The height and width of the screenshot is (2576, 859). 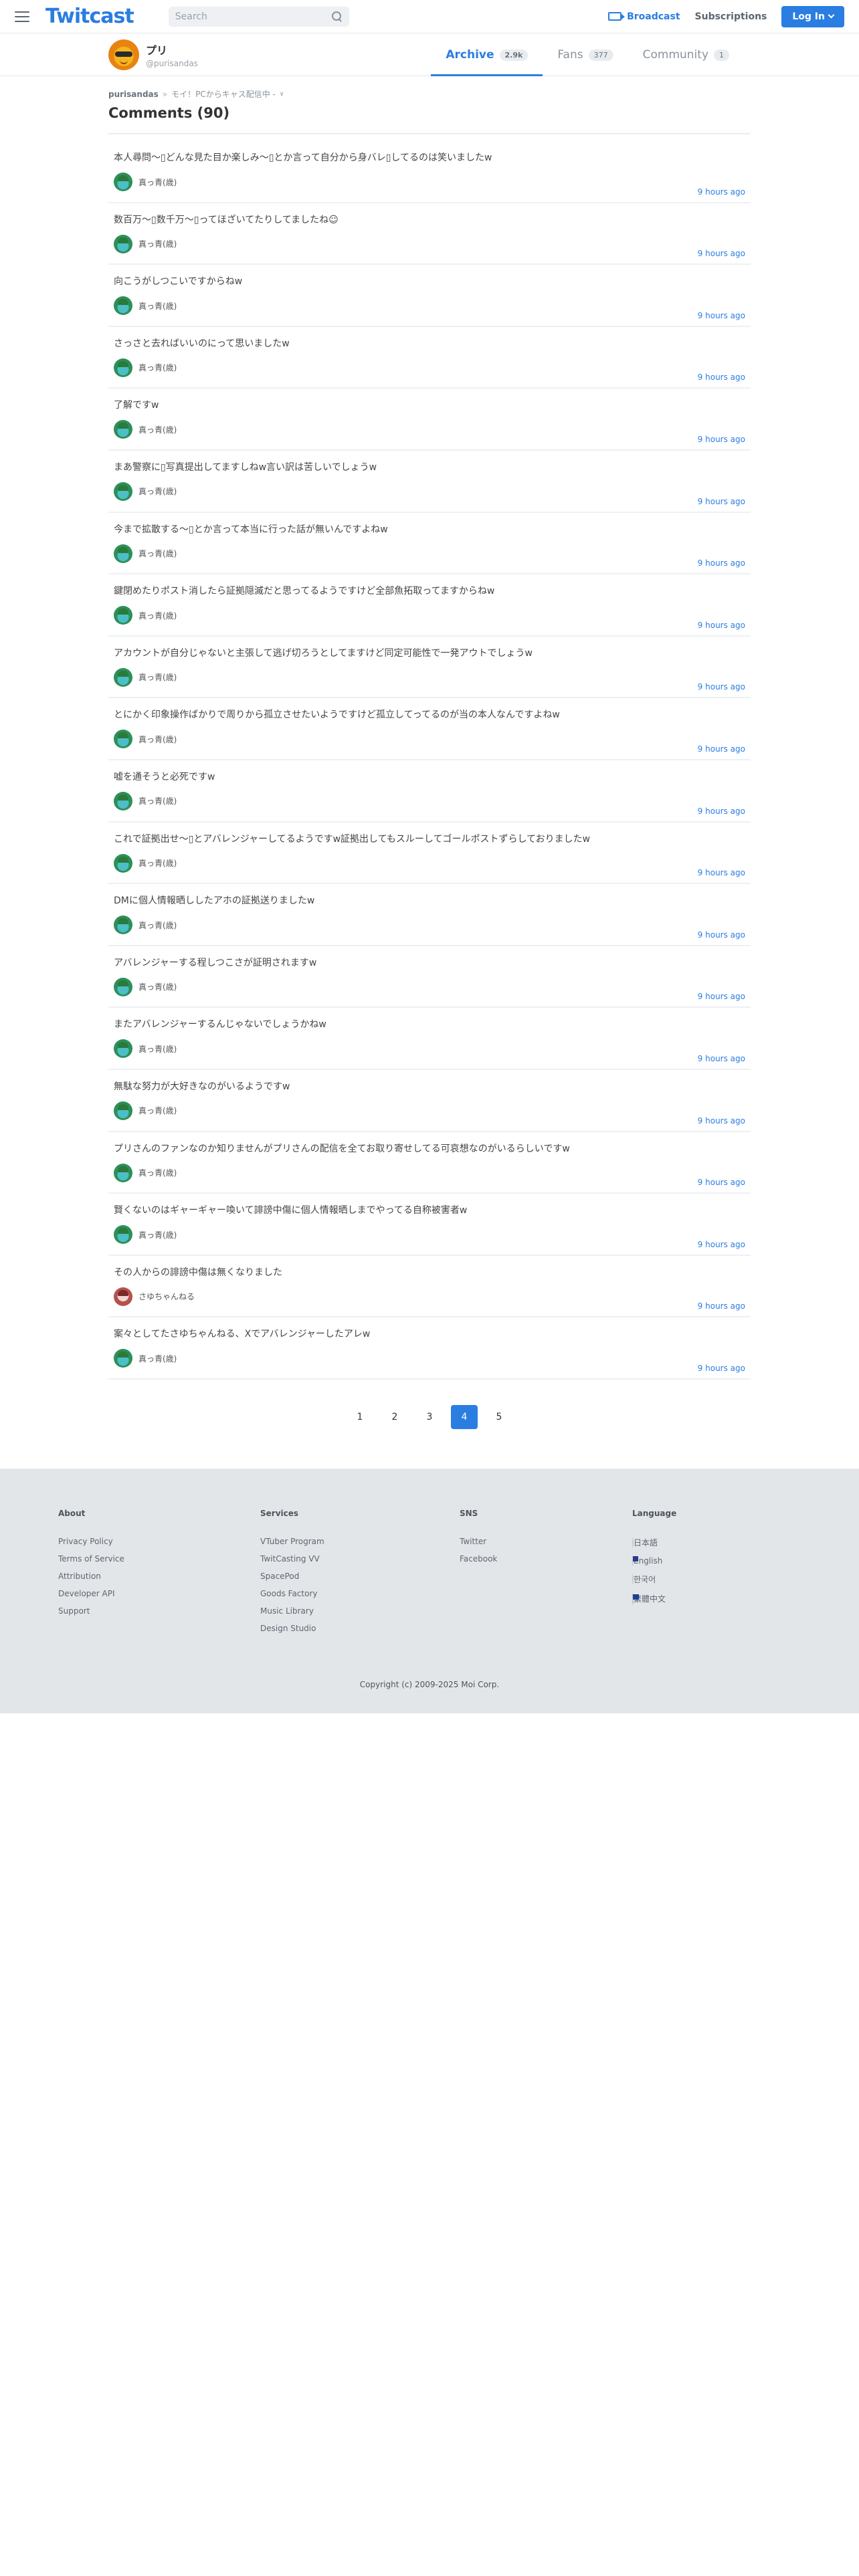 I want to click on footer-link: TwitCasting VV, so click(x=360, y=1559).